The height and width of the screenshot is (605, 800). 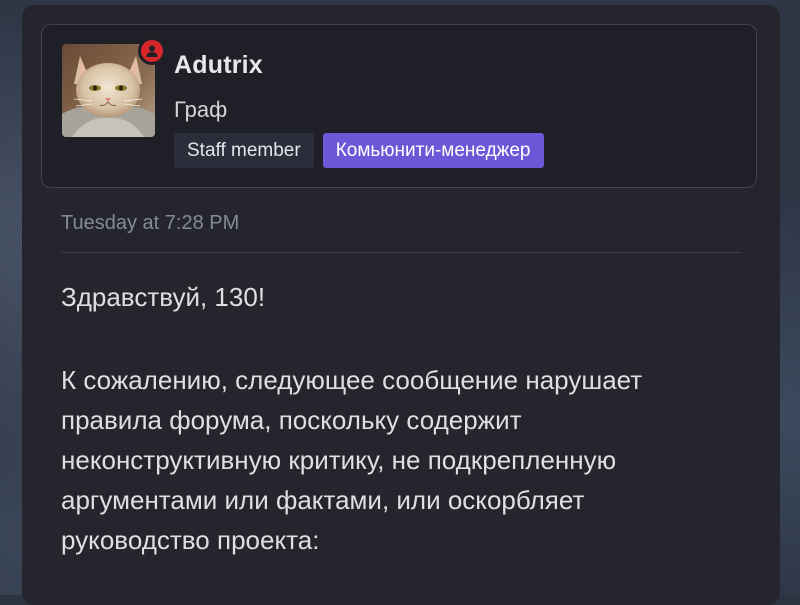 What do you see at coordinates (244, 150) in the screenshot?
I see `staff-member-badge: Staff member` at bounding box center [244, 150].